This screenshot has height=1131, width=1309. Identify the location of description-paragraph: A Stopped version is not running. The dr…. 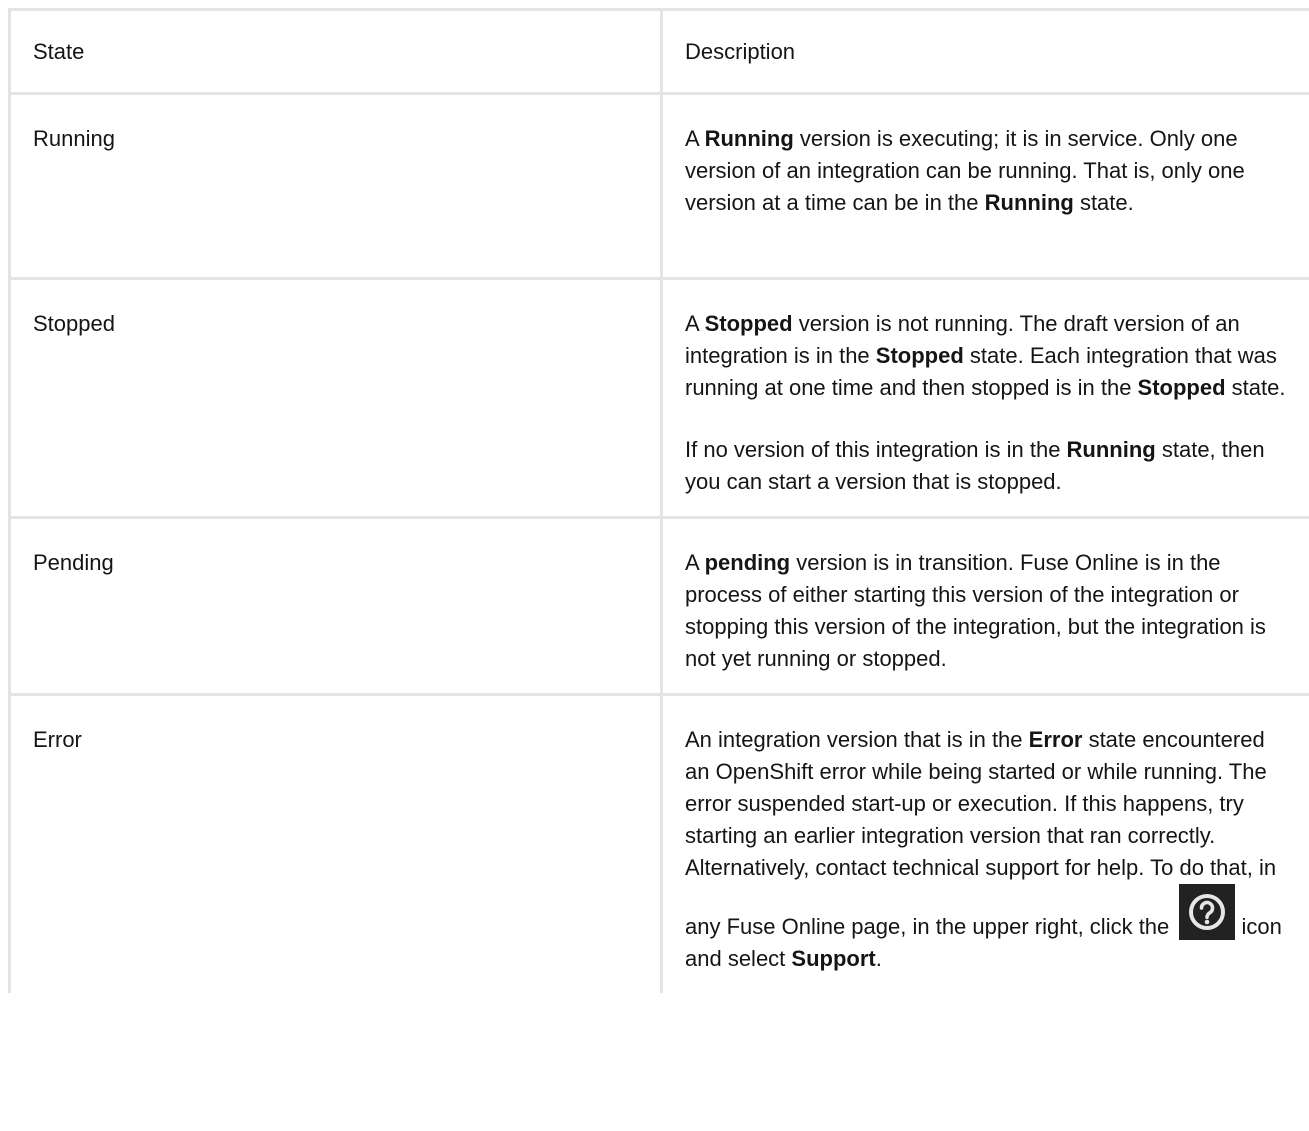
(985, 355).